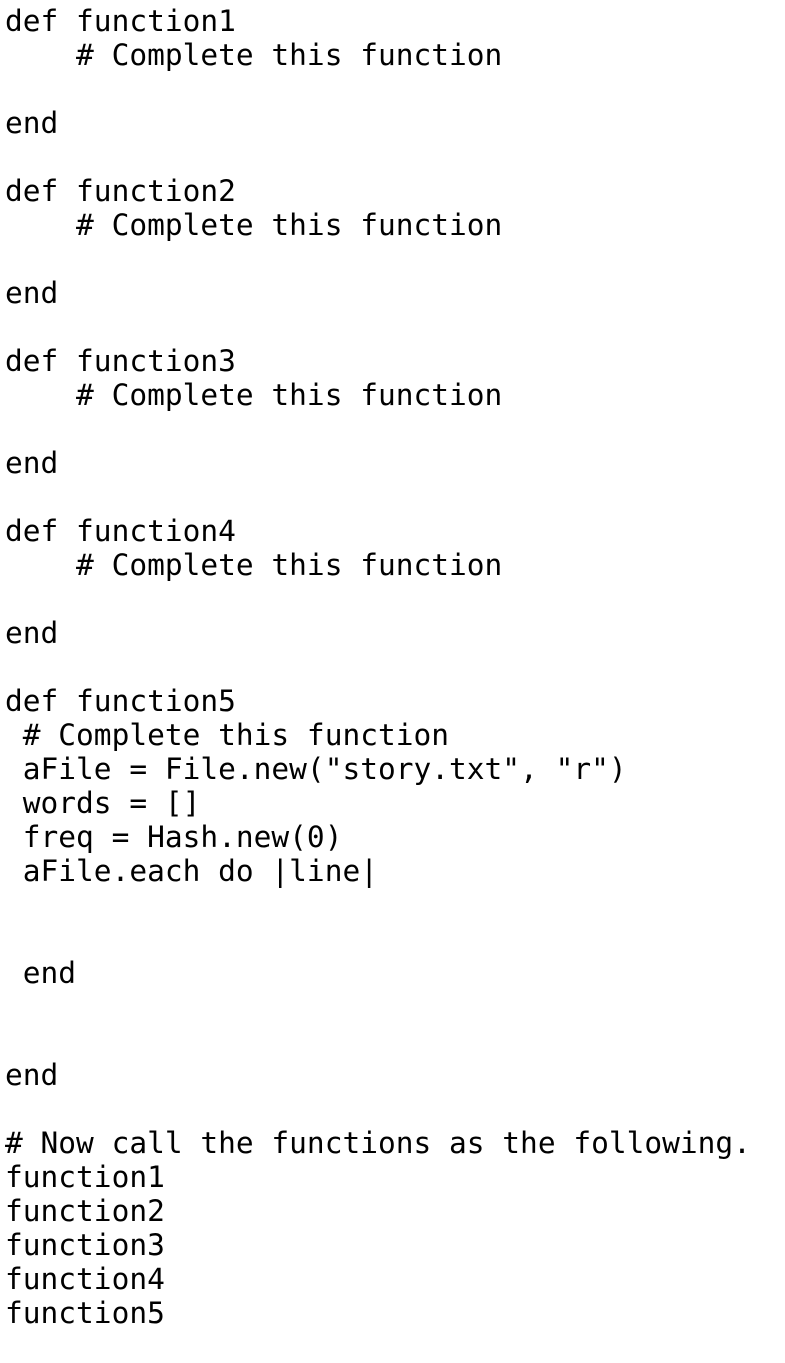 The image size is (785, 1363). Describe the element at coordinates (120, 701) in the screenshot. I see `code-line: def function5` at that location.